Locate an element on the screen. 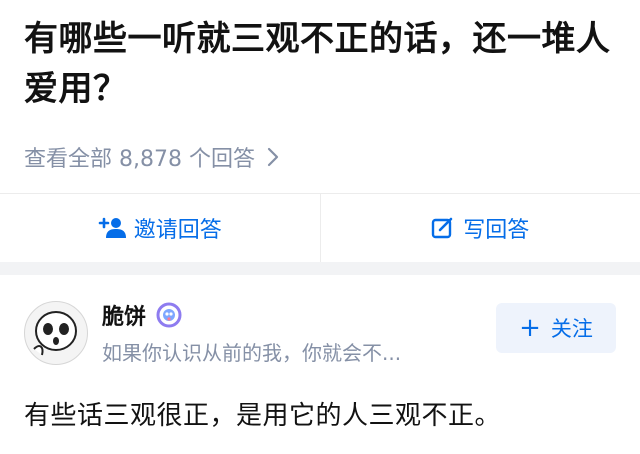 This screenshot has height=454, width=640. section-gap is located at coordinates (320, 268).